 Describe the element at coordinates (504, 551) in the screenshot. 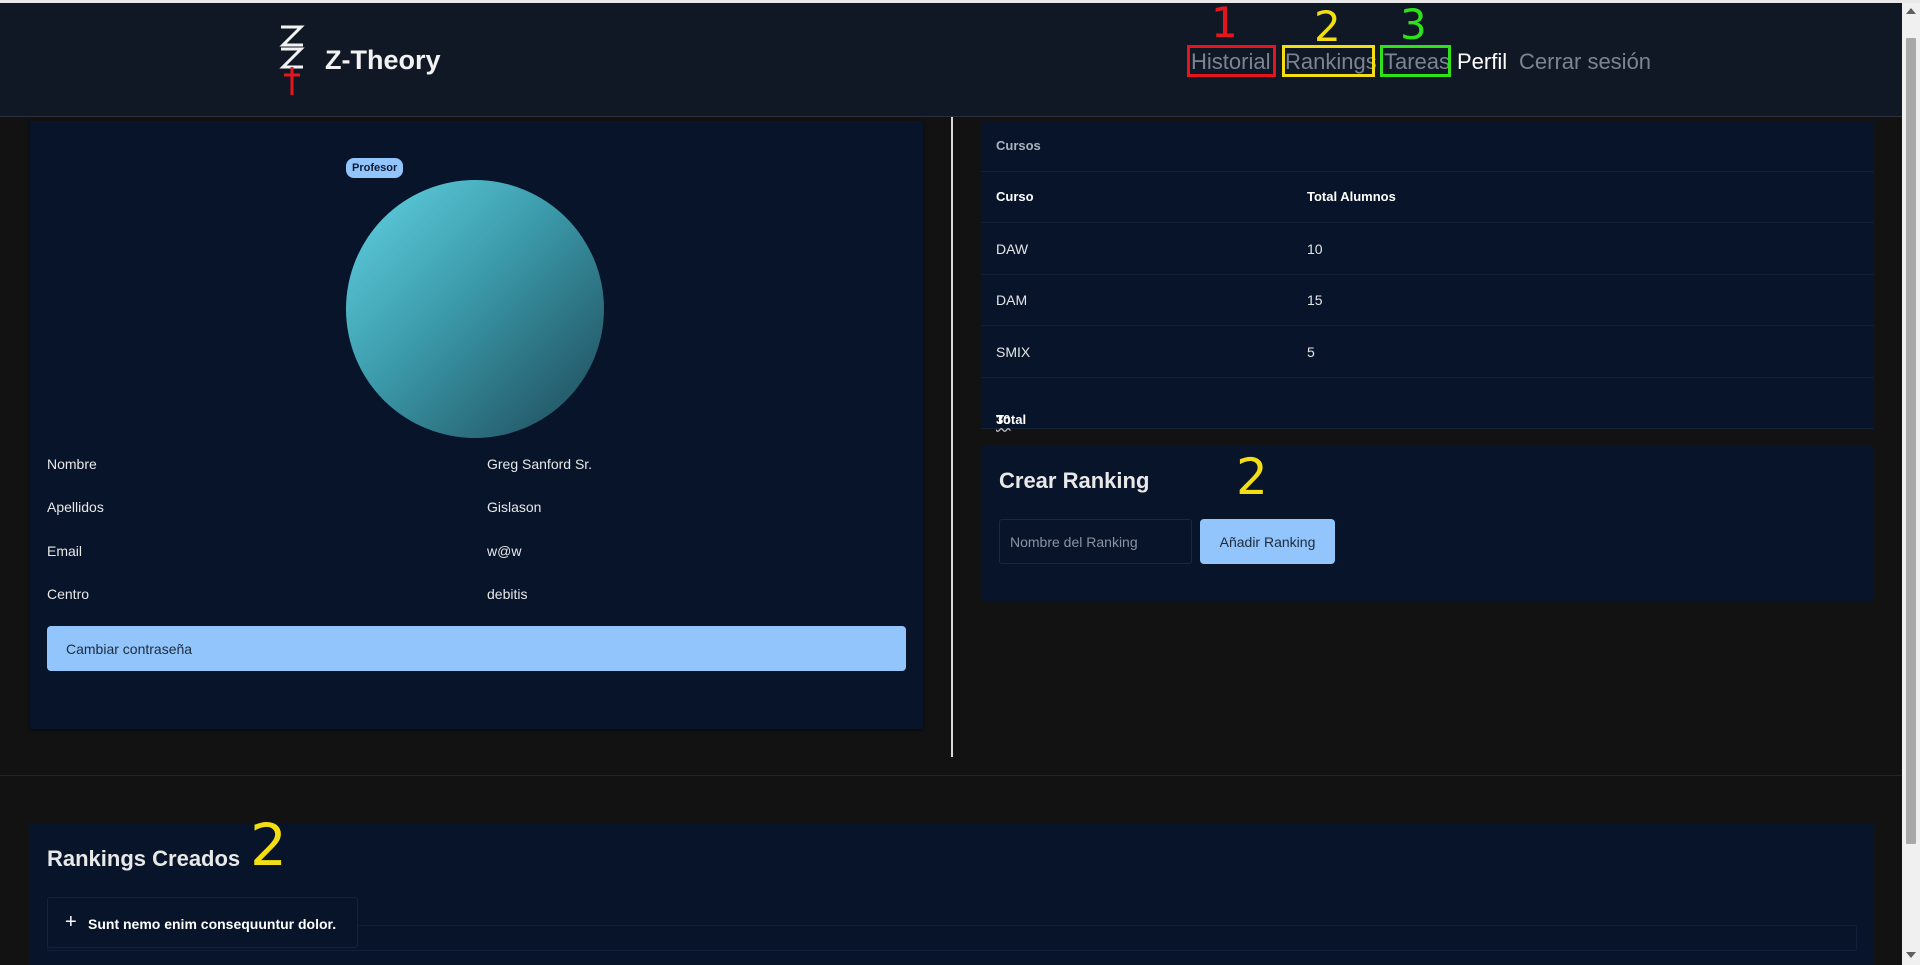

I see `field-value: w@w` at that location.